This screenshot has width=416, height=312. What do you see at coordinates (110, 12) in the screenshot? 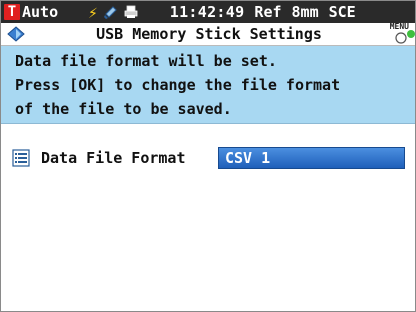
I see `usb-memory-icon` at bounding box center [110, 12].